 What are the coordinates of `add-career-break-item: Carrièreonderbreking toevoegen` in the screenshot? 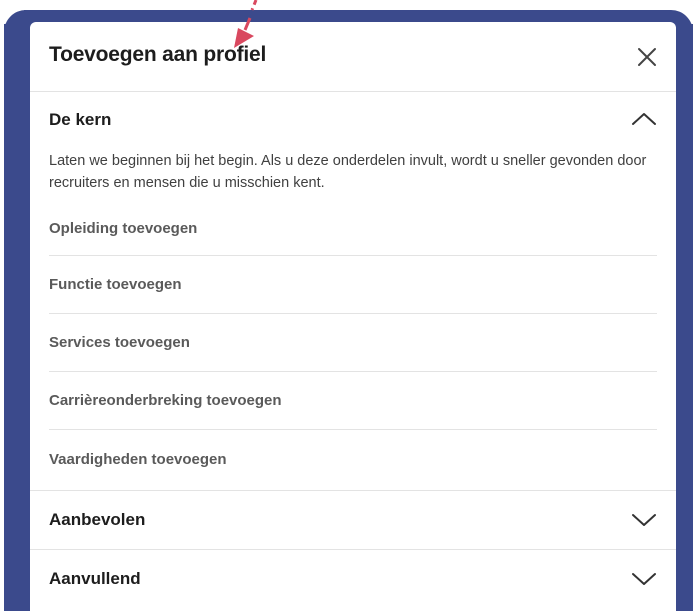 It's located at (353, 401).